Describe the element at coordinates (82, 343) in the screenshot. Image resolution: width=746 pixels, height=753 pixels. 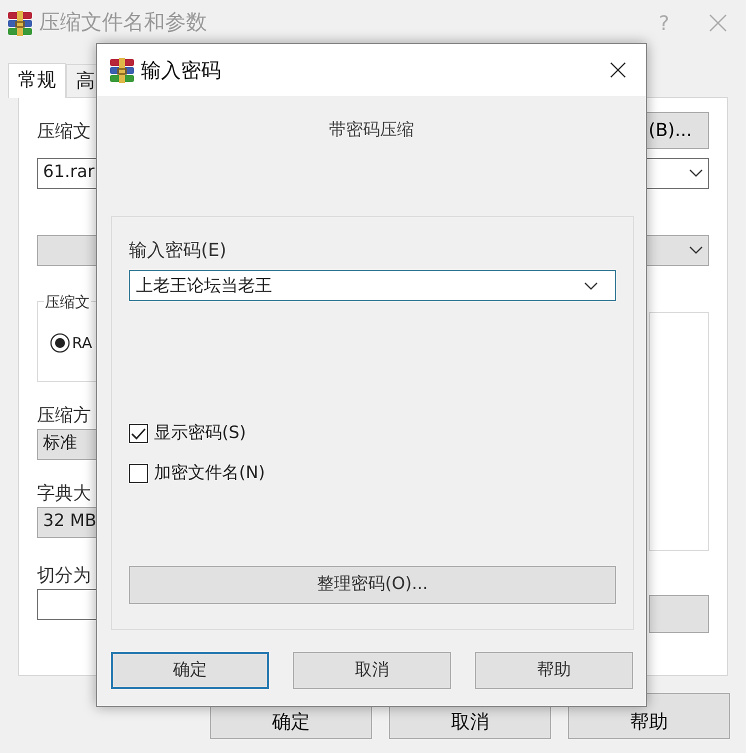
I see `radio-label: RA` at that location.